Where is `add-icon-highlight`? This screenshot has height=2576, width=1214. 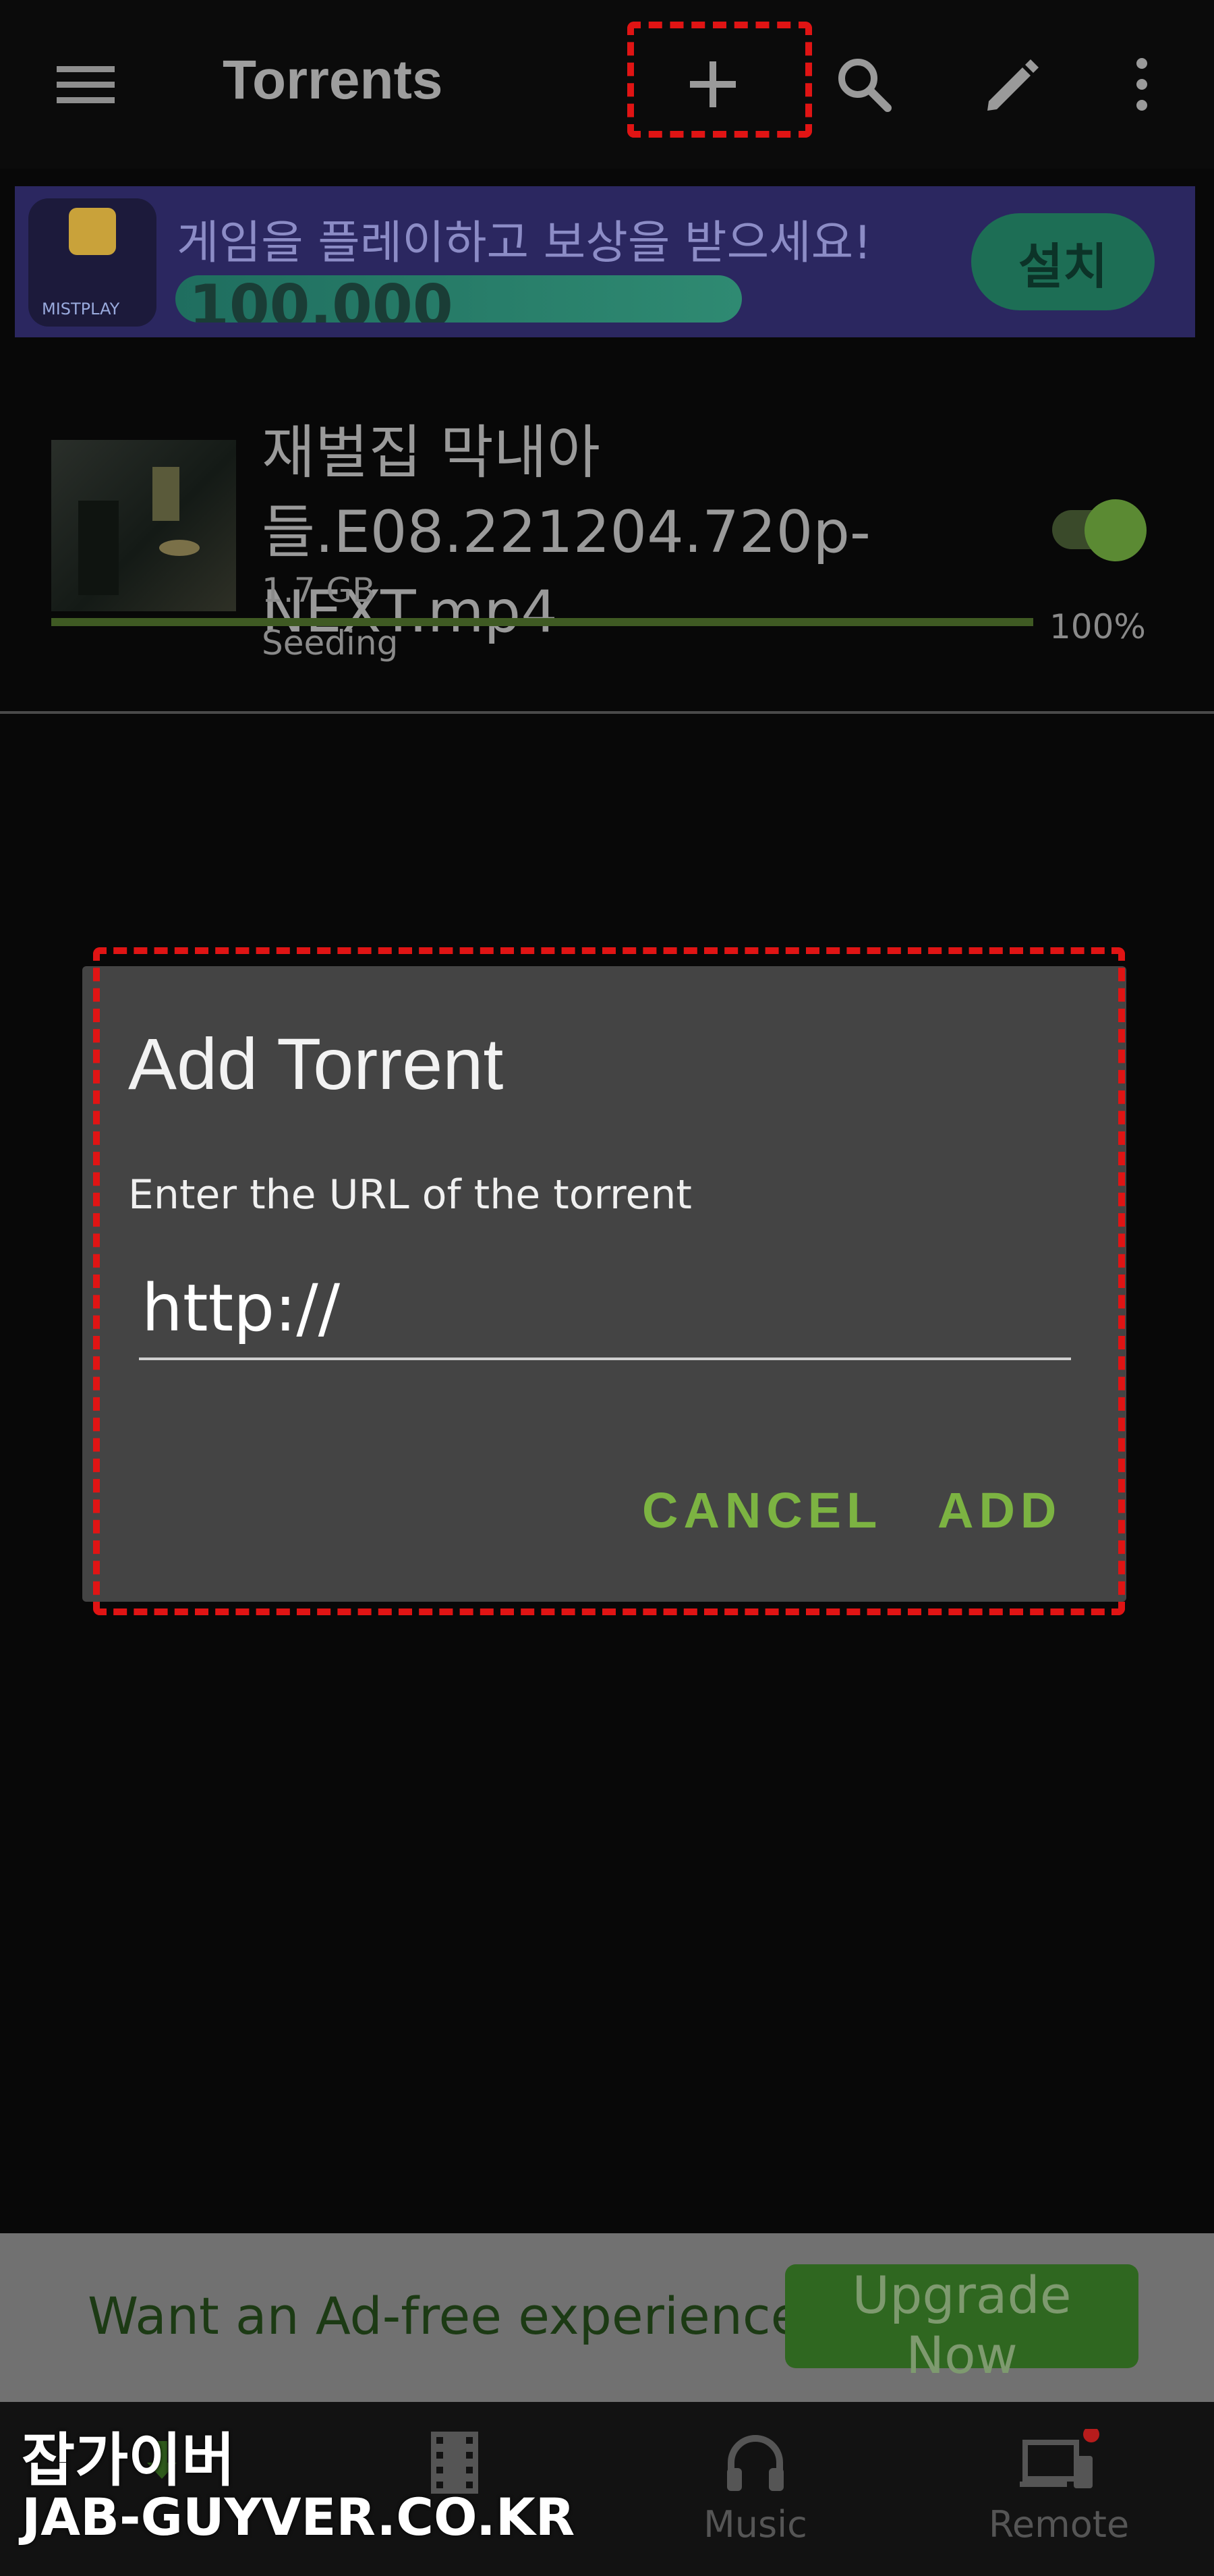 add-icon-highlight is located at coordinates (719, 80).